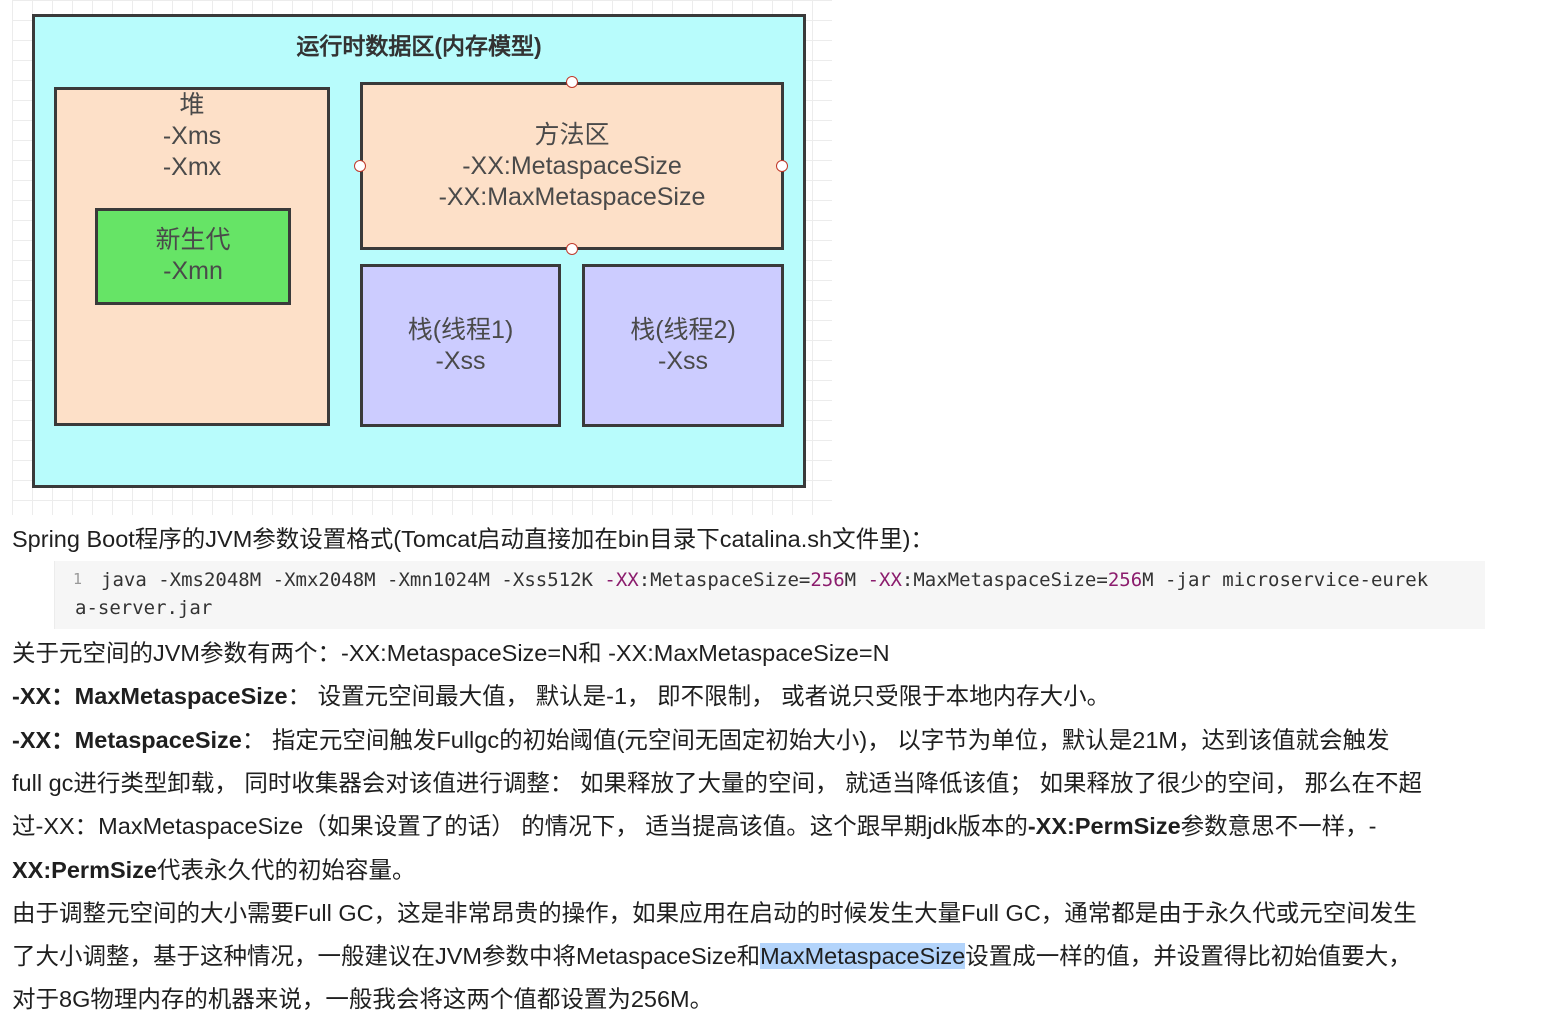 This screenshot has height=1034, width=1564. I want to click on resize-handle-right, so click(782, 166).